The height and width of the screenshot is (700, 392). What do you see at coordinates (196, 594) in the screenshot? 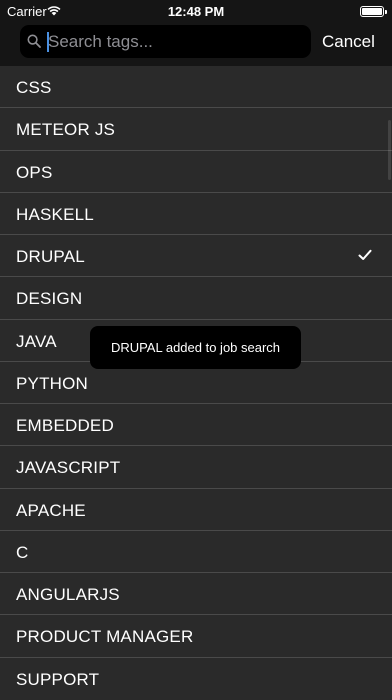
I see `tag-row: ANGULARJS` at bounding box center [196, 594].